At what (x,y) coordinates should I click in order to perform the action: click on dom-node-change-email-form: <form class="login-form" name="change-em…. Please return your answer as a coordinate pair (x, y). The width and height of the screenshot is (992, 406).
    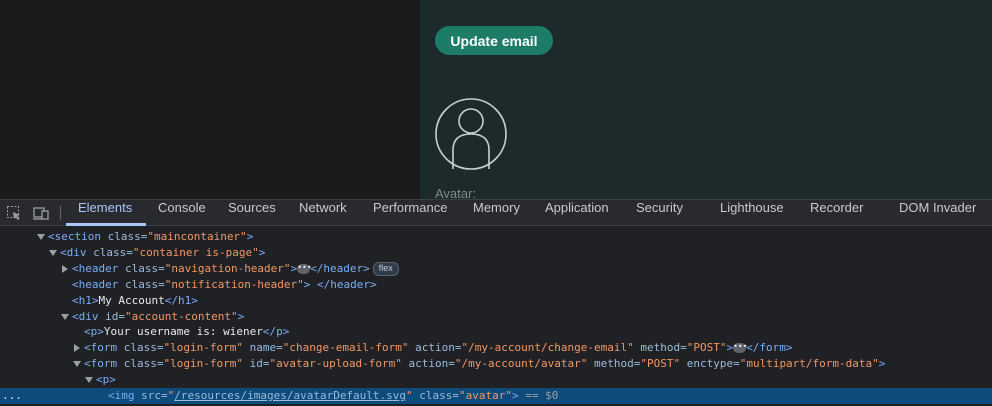
    Looking at the image, I should click on (496, 348).